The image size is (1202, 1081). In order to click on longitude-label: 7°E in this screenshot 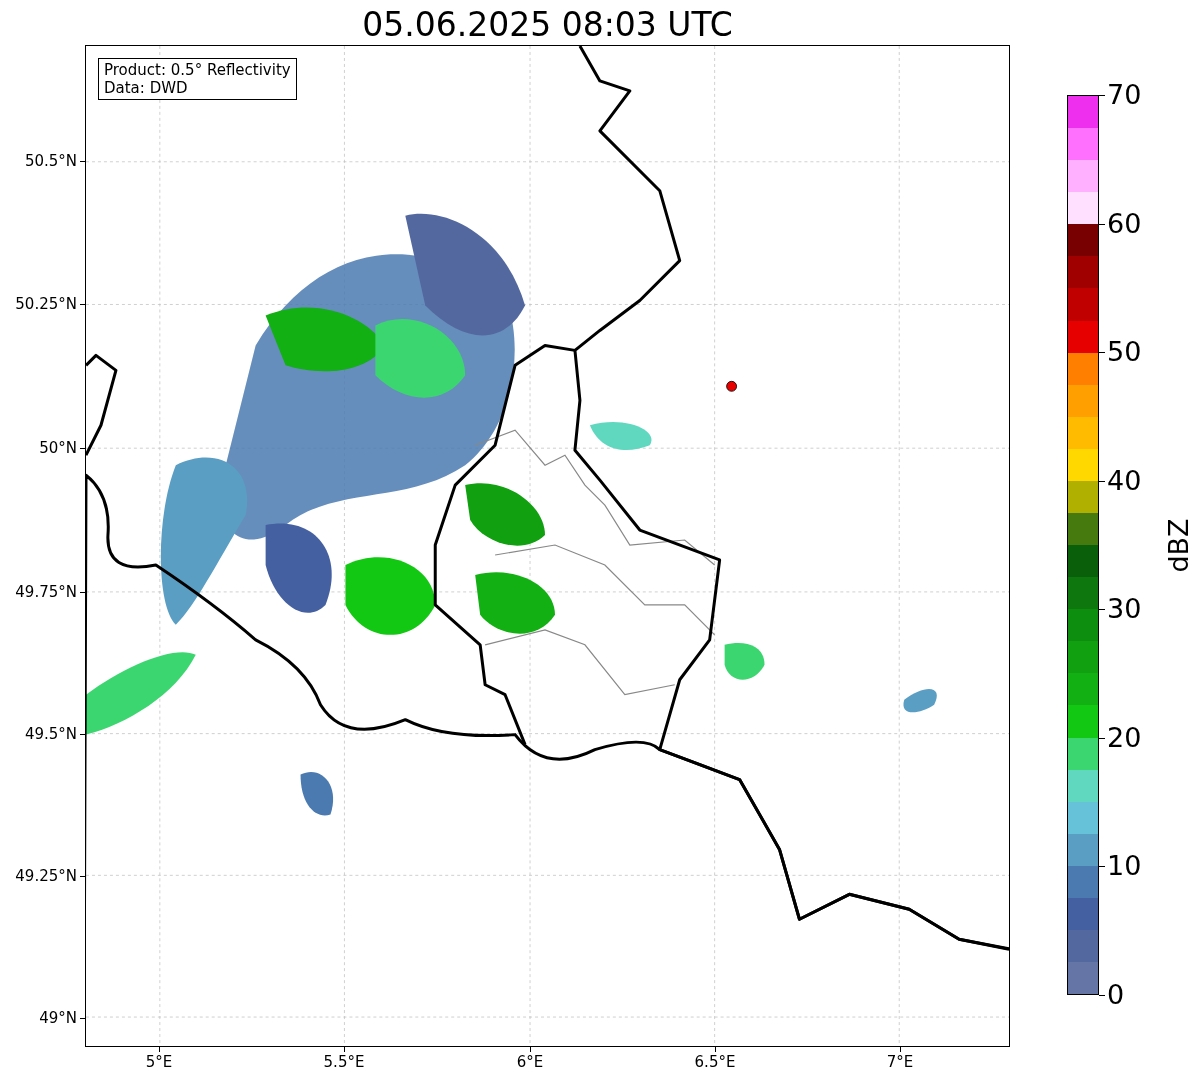, I will do `click(900, 1062)`.